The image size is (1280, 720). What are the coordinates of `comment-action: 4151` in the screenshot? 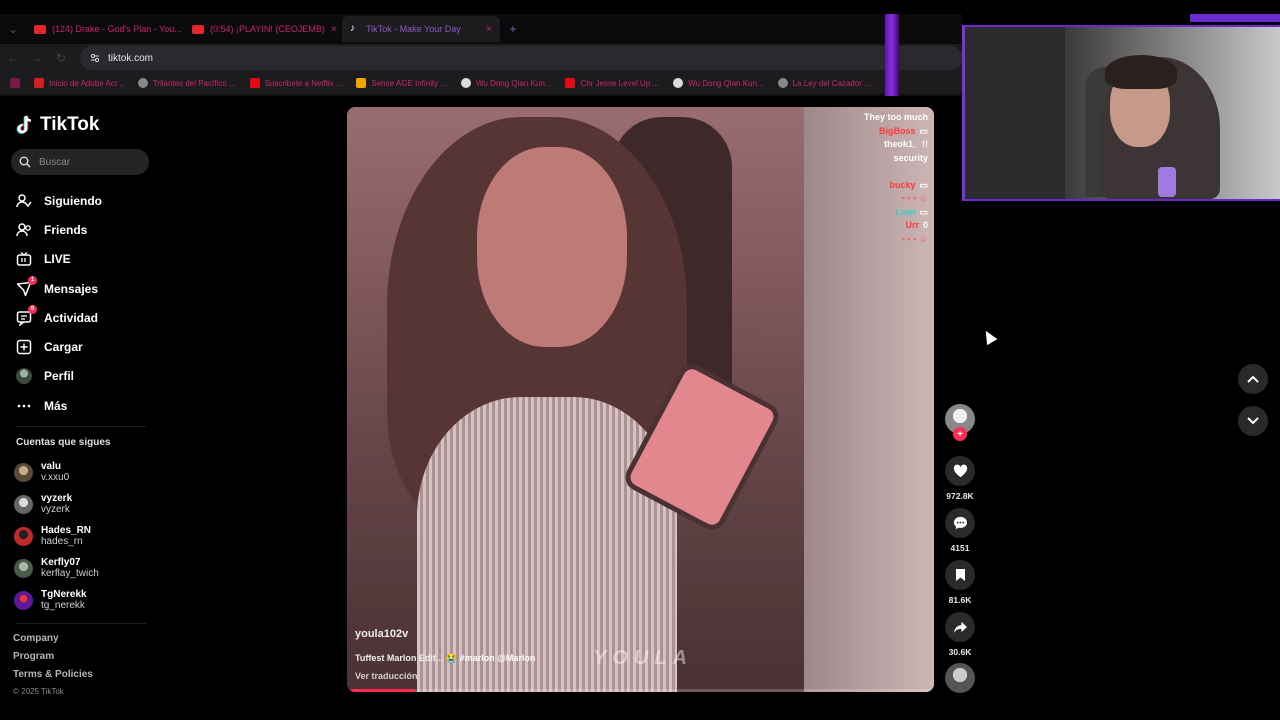 It's located at (960, 531).